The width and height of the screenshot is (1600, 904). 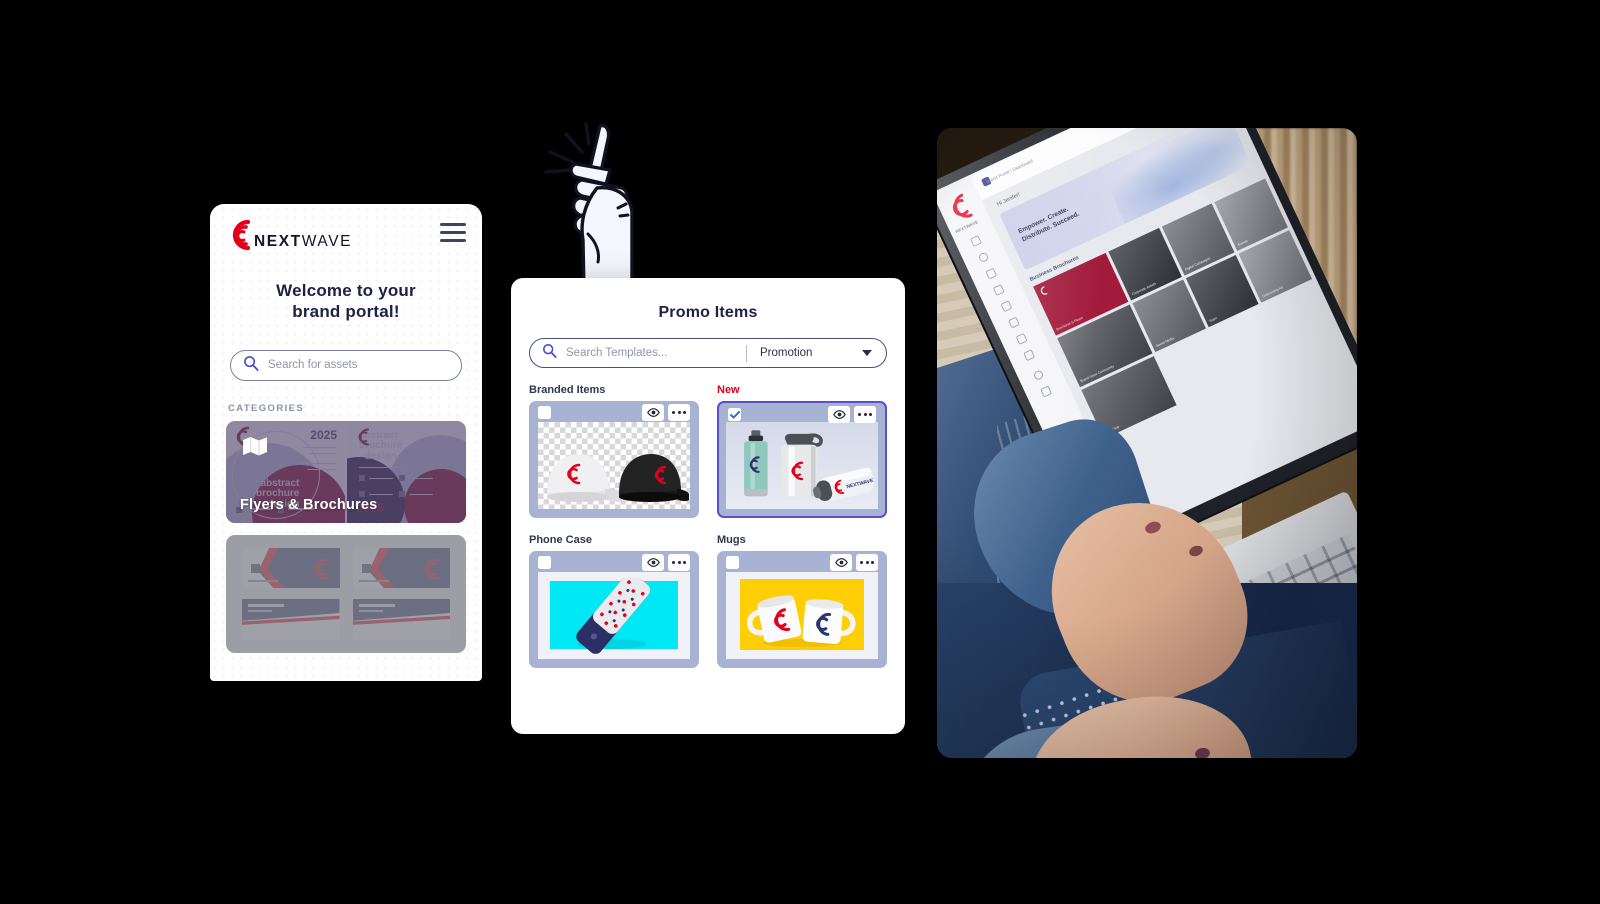 What do you see at coordinates (734, 414) in the screenshot?
I see `checkbox-checked-icon` at bounding box center [734, 414].